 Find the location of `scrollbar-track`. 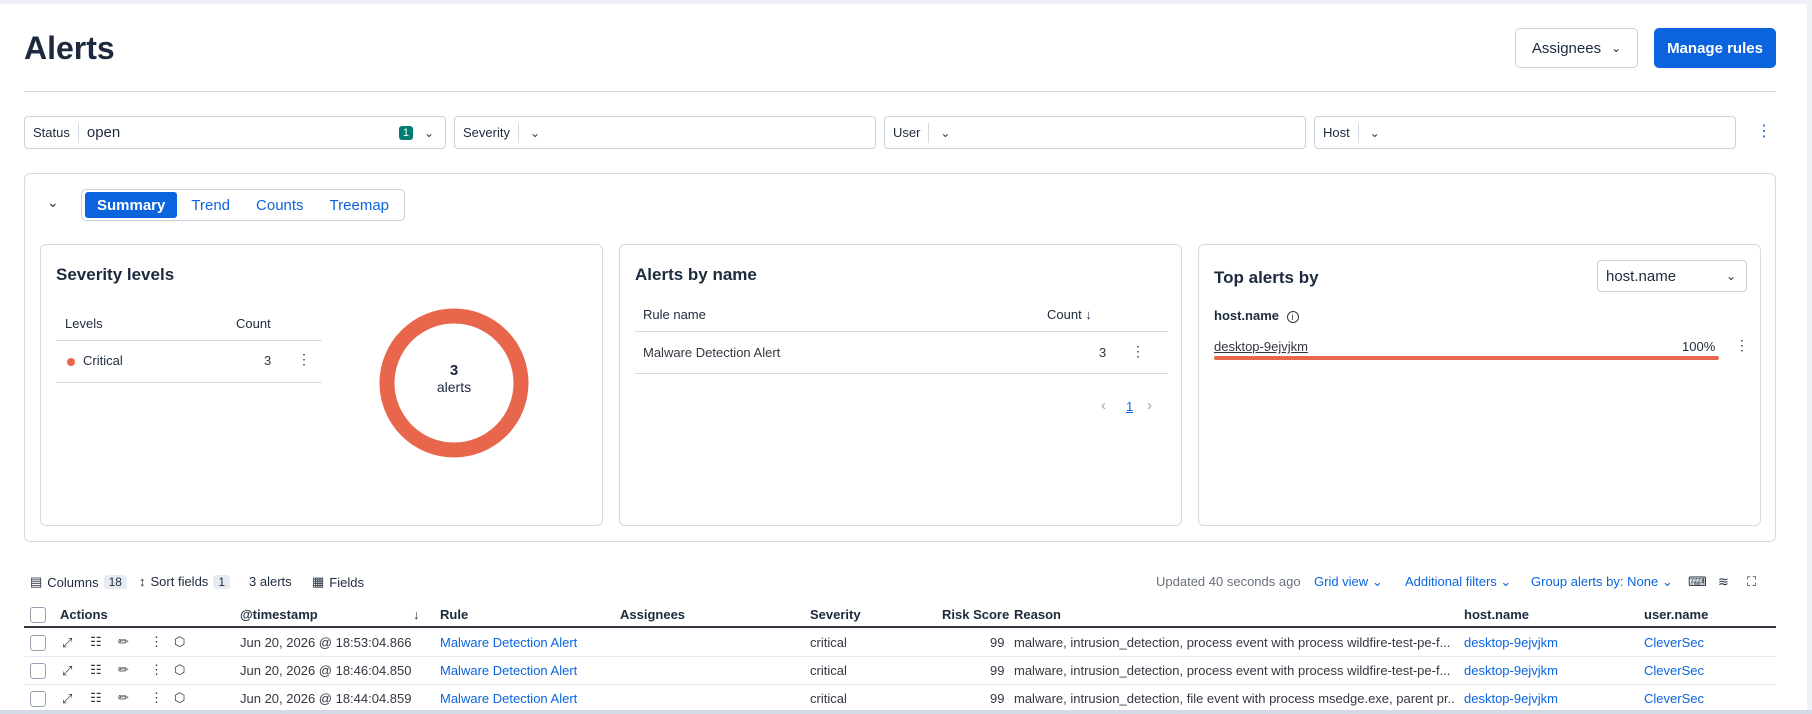

scrollbar-track is located at coordinates (1809, 357).